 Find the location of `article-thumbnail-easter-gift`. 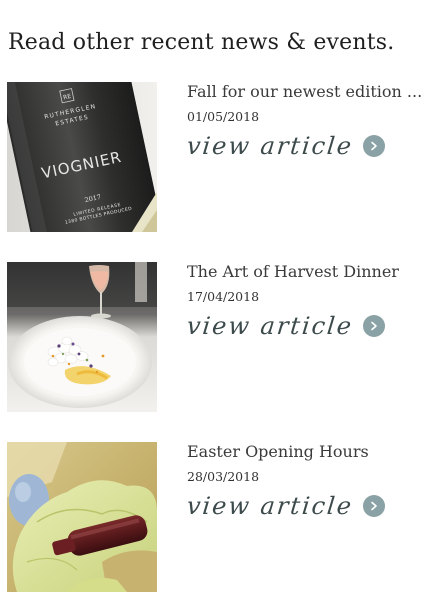

article-thumbnail-easter-gift is located at coordinates (82, 517).